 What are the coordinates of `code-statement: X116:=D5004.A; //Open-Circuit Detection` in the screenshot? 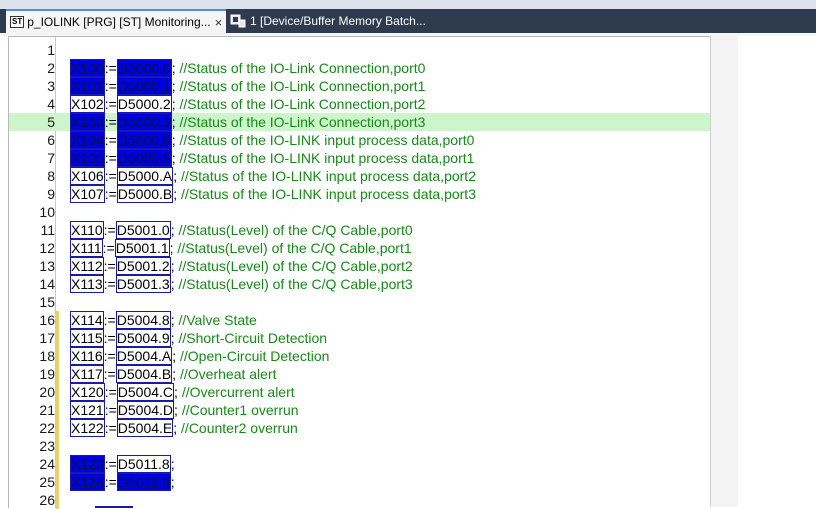 It's located at (199, 356).